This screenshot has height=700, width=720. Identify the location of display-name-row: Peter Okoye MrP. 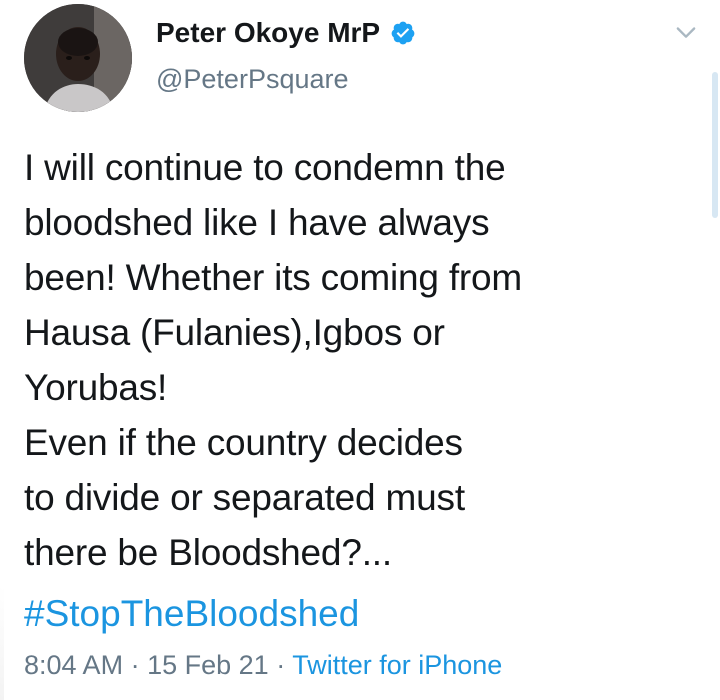
(286, 33).